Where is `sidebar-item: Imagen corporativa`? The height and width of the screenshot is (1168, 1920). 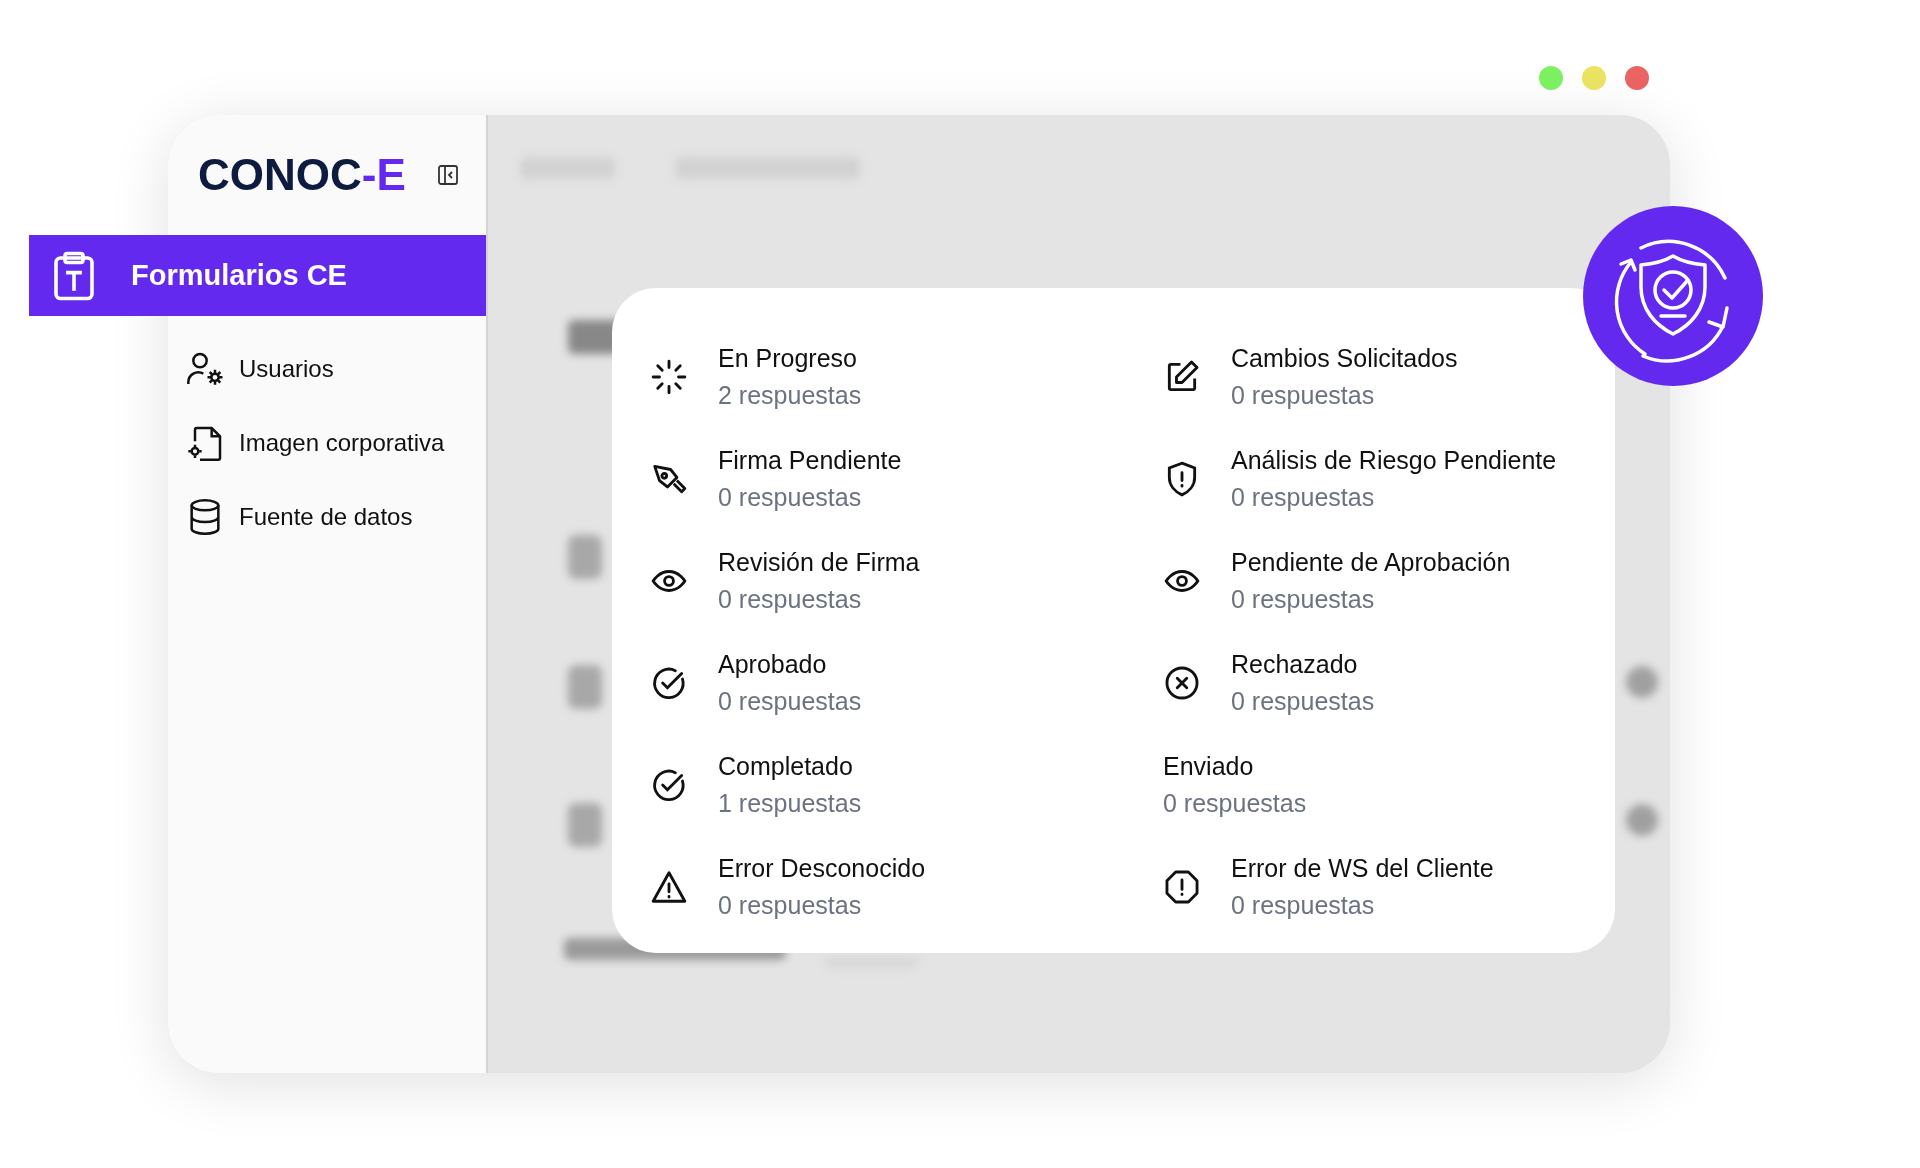 sidebar-item: Imagen corporativa is located at coordinates (327, 443).